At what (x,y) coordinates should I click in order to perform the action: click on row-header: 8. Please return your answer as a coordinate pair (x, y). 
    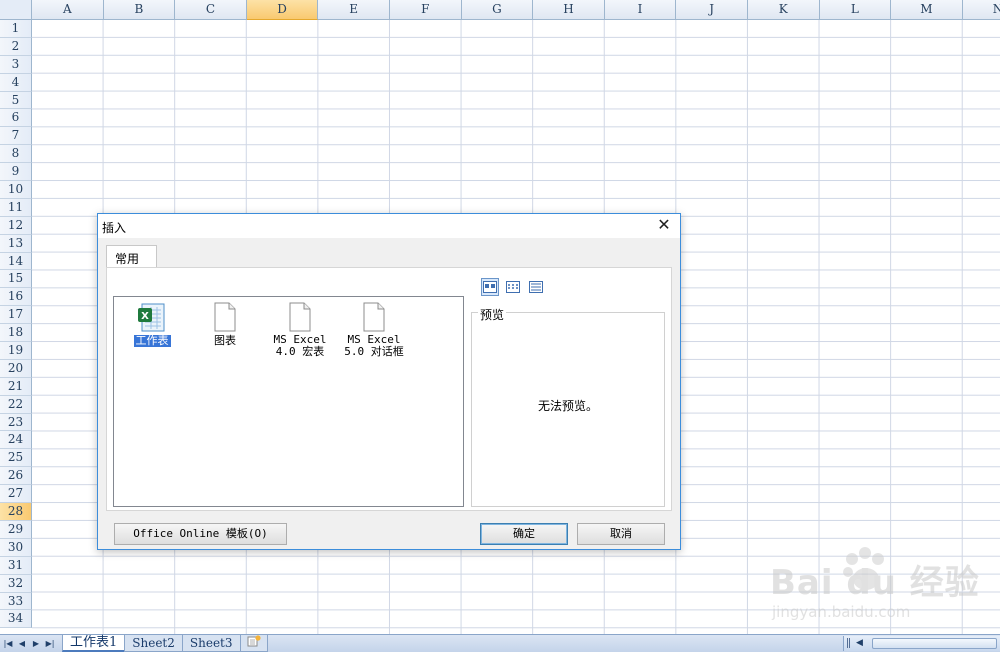
    Looking at the image, I should click on (16, 154).